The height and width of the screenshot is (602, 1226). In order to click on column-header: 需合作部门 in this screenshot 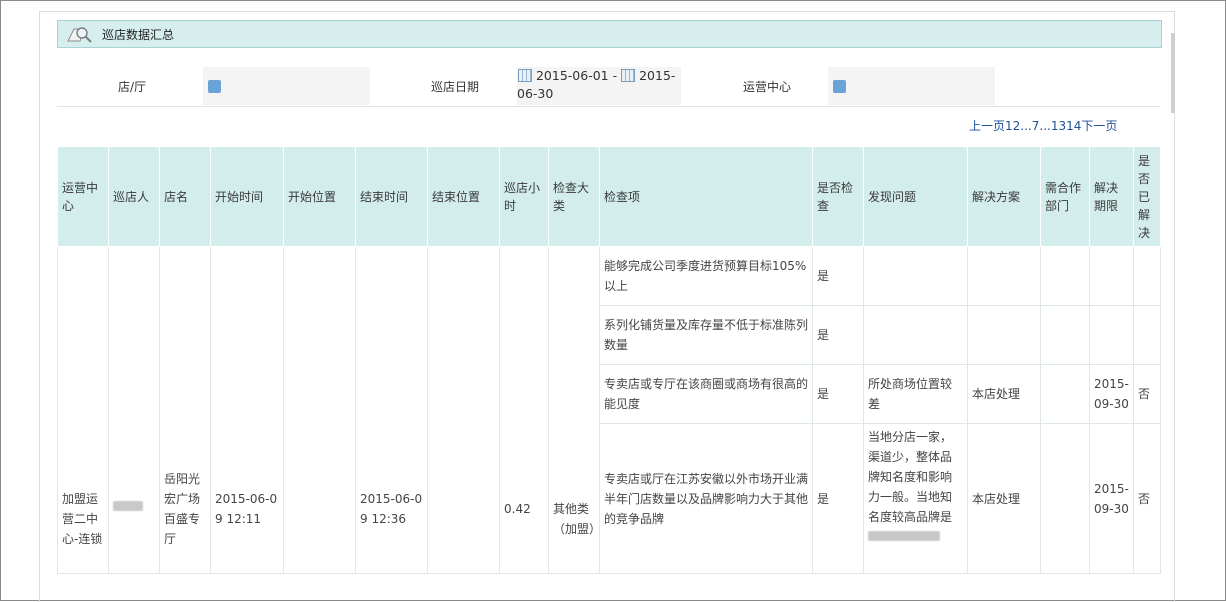, I will do `click(1065, 196)`.